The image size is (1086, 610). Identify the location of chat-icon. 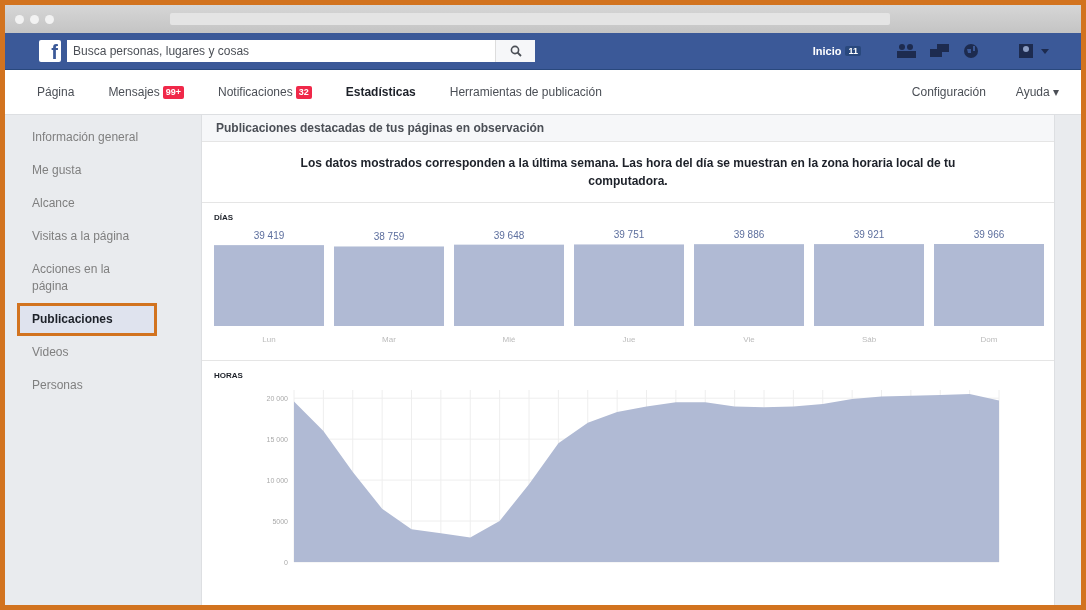
(940, 51).